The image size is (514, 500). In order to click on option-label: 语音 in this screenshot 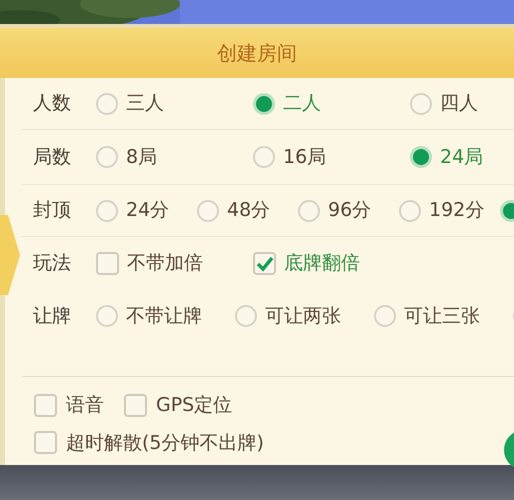, I will do `click(85, 405)`.